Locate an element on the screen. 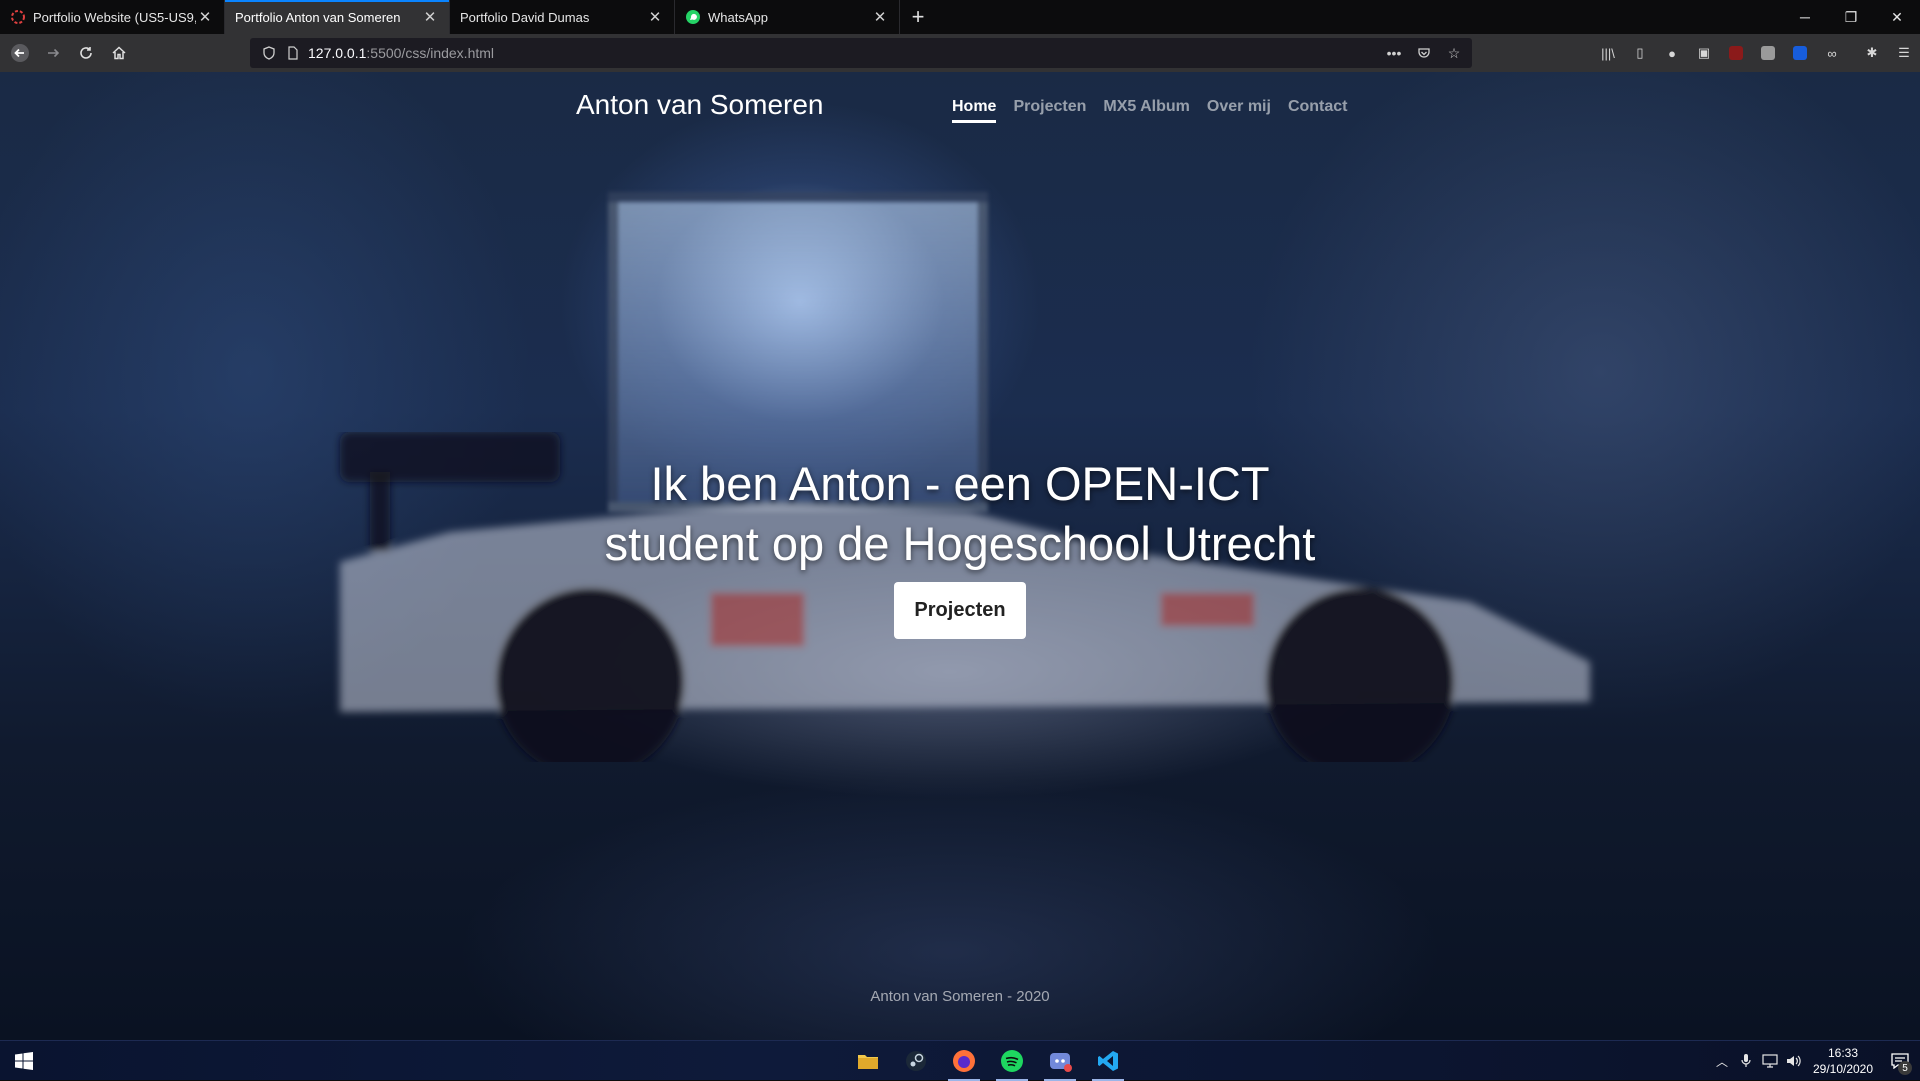  menu-item-over-mij: Over mij is located at coordinates (1239, 107).